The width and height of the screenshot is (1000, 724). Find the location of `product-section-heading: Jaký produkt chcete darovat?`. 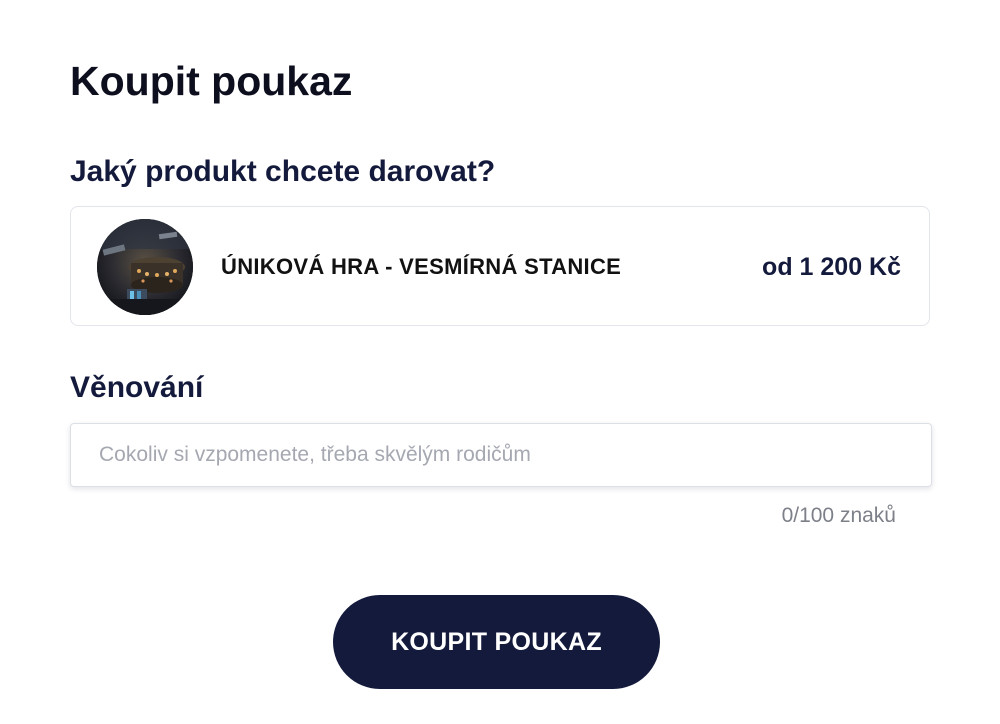

product-section-heading: Jaký produkt chcete darovat? is located at coordinates (283, 171).